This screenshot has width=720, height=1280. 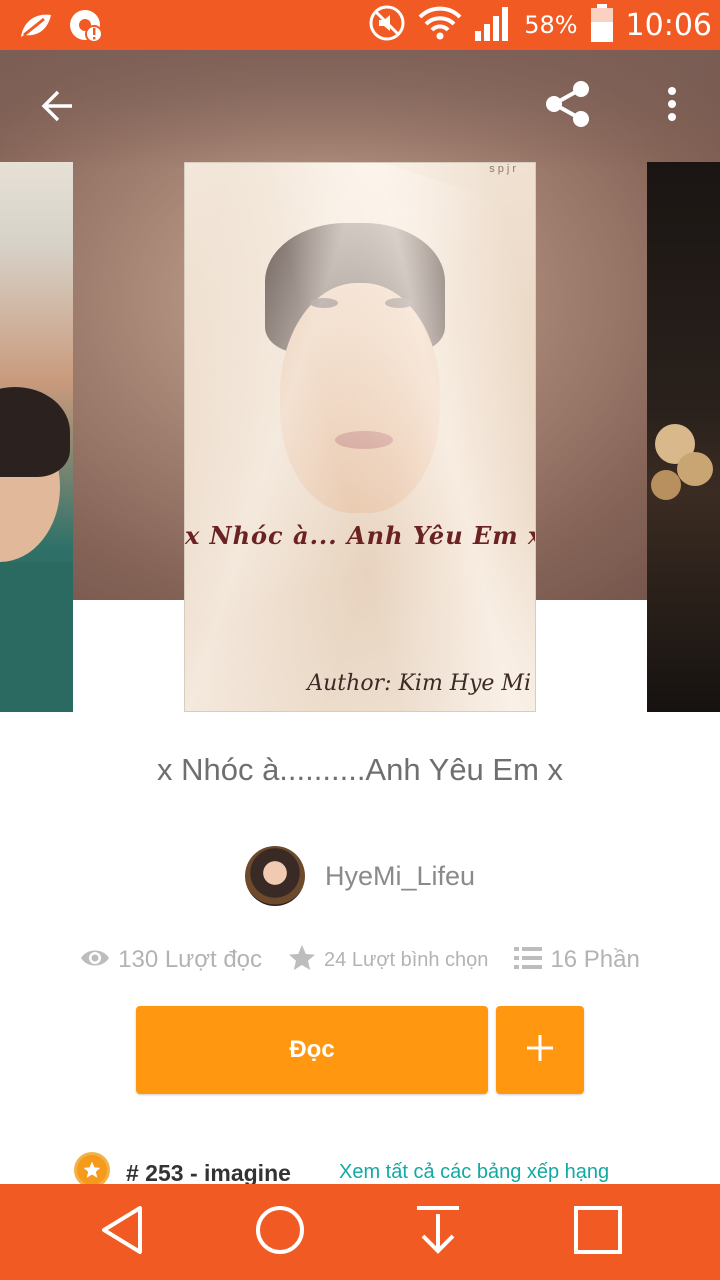 I want to click on cover-title-text: x Nhóc à... Anh Yêu Em x, so click(x=360, y=535).